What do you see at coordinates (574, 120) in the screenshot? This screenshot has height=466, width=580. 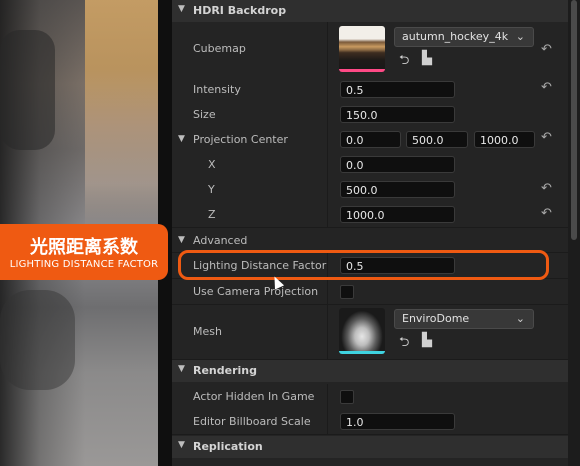 I see `scrollbar-thumb` at bounding box center [574, 120].